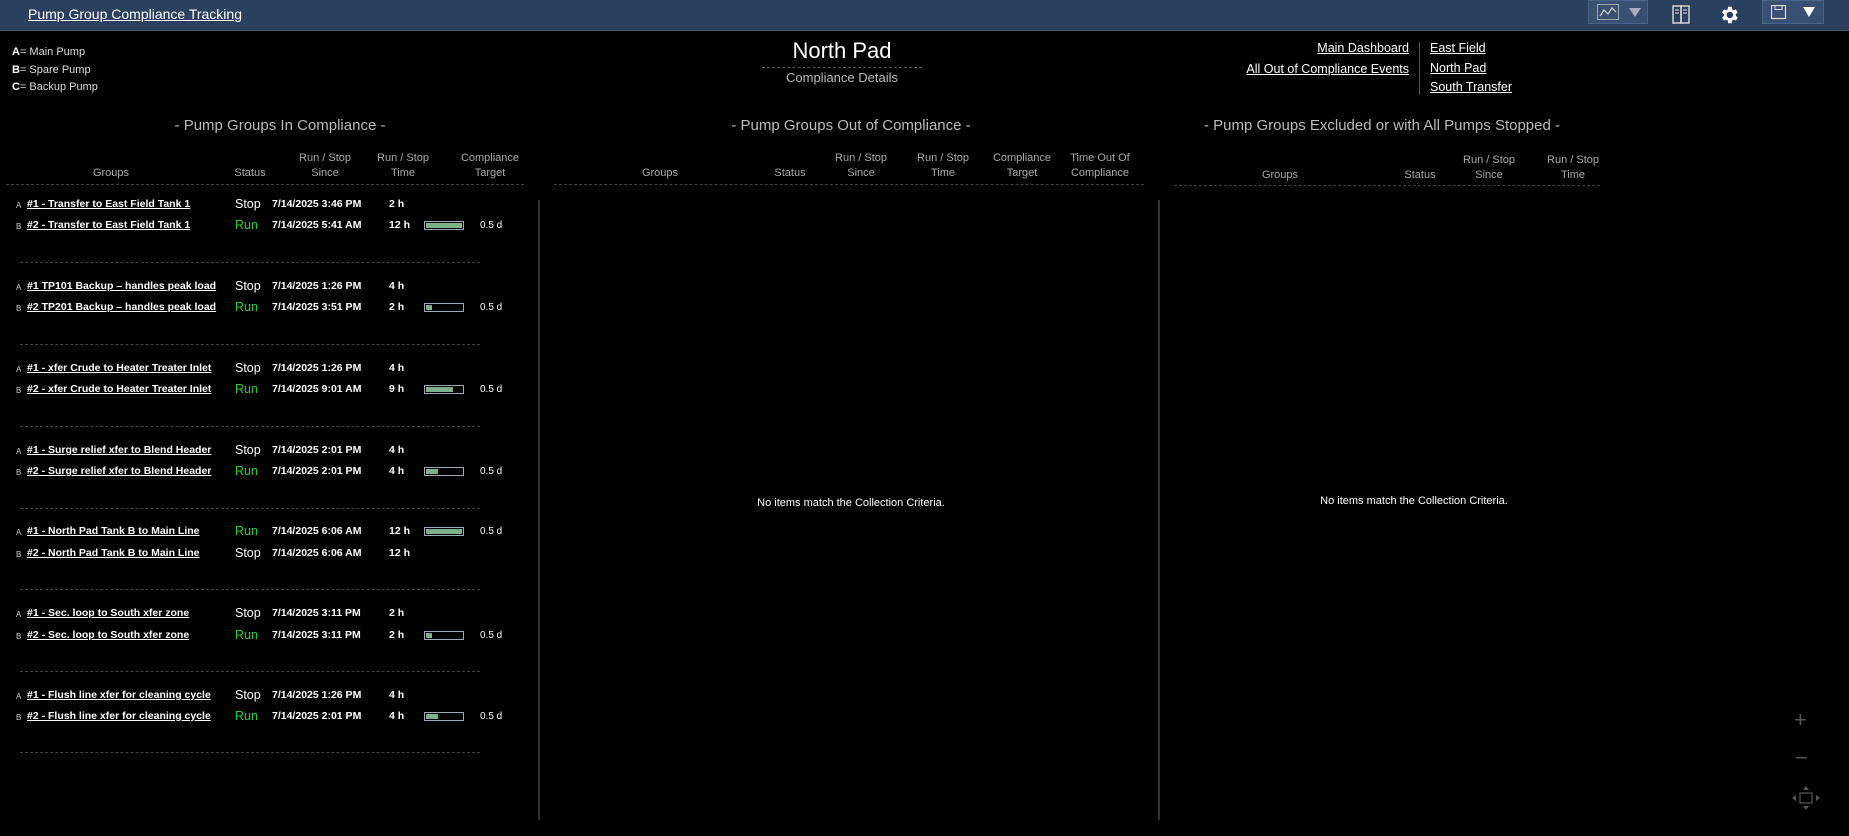 This screenshot has height=836, width=1849. What do you see at coordinates (1414, 501) in the screenshot?
I see `empty-message: No items match the Collection Criteria.` at bounding box center [1414, 501].